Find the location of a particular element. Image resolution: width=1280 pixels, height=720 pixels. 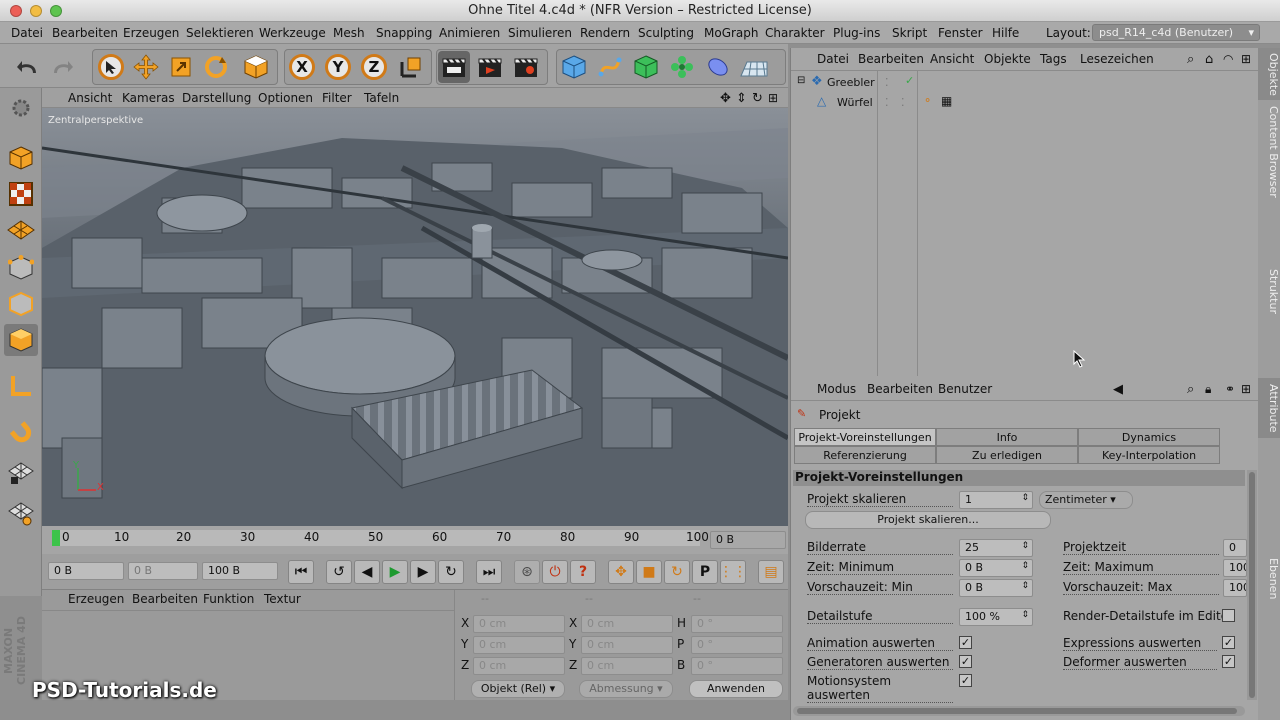

attr-menu-benutzer: Benutzer is located at coordinates (965, 389).